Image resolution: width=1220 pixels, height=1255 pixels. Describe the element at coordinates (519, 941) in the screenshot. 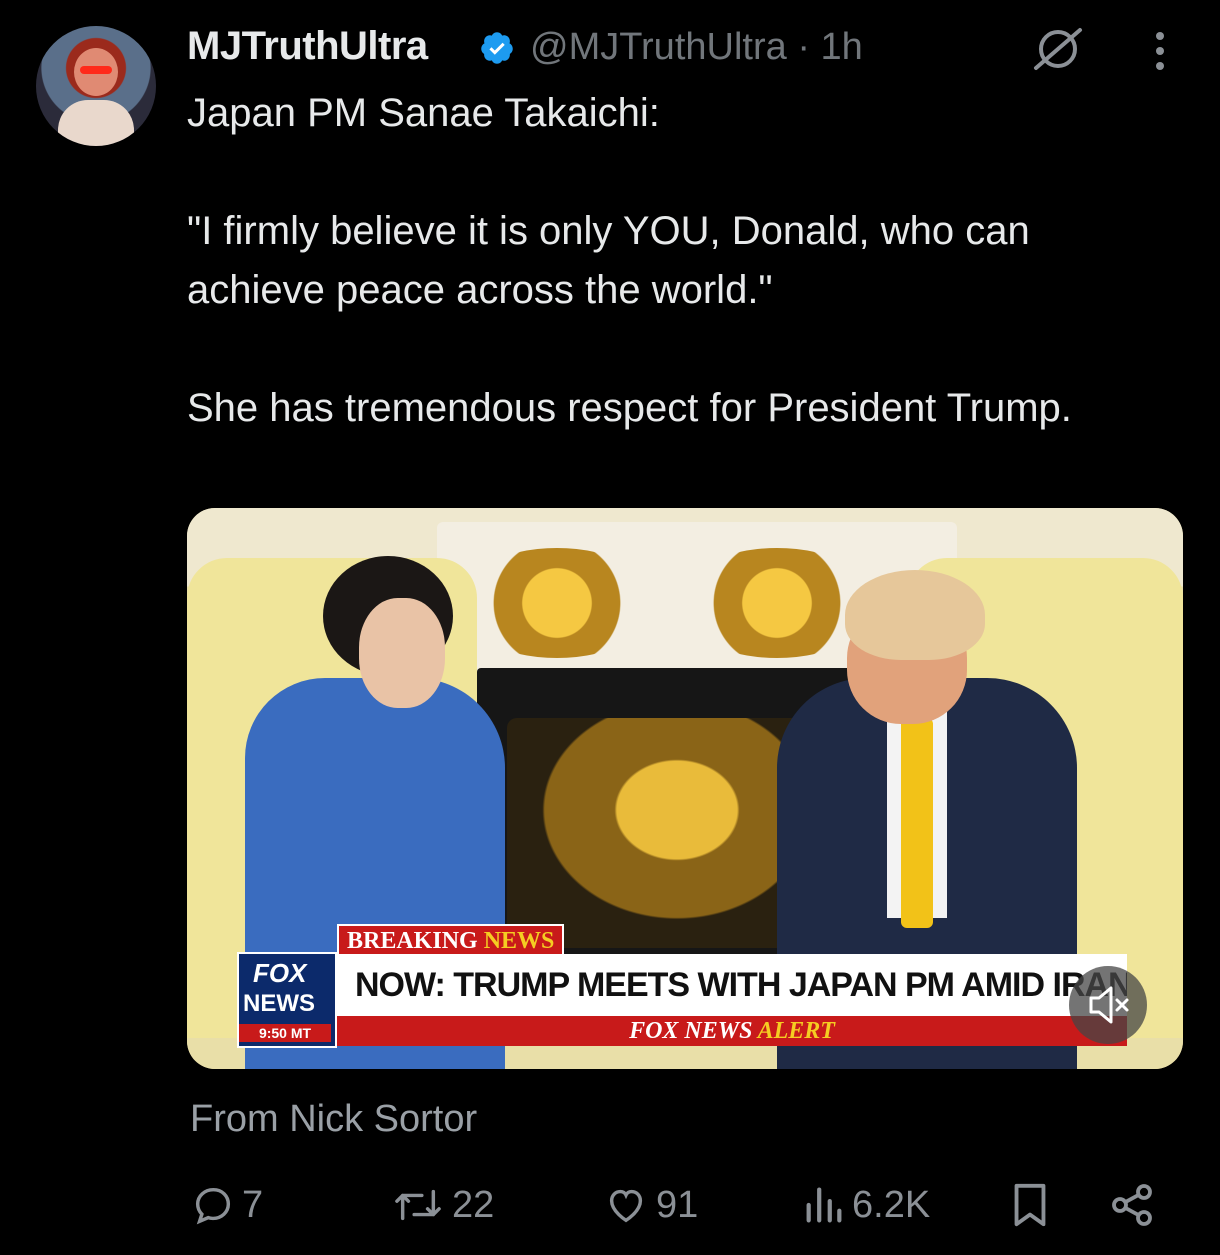

I see `breaking-label-2: NEWS` at that location.